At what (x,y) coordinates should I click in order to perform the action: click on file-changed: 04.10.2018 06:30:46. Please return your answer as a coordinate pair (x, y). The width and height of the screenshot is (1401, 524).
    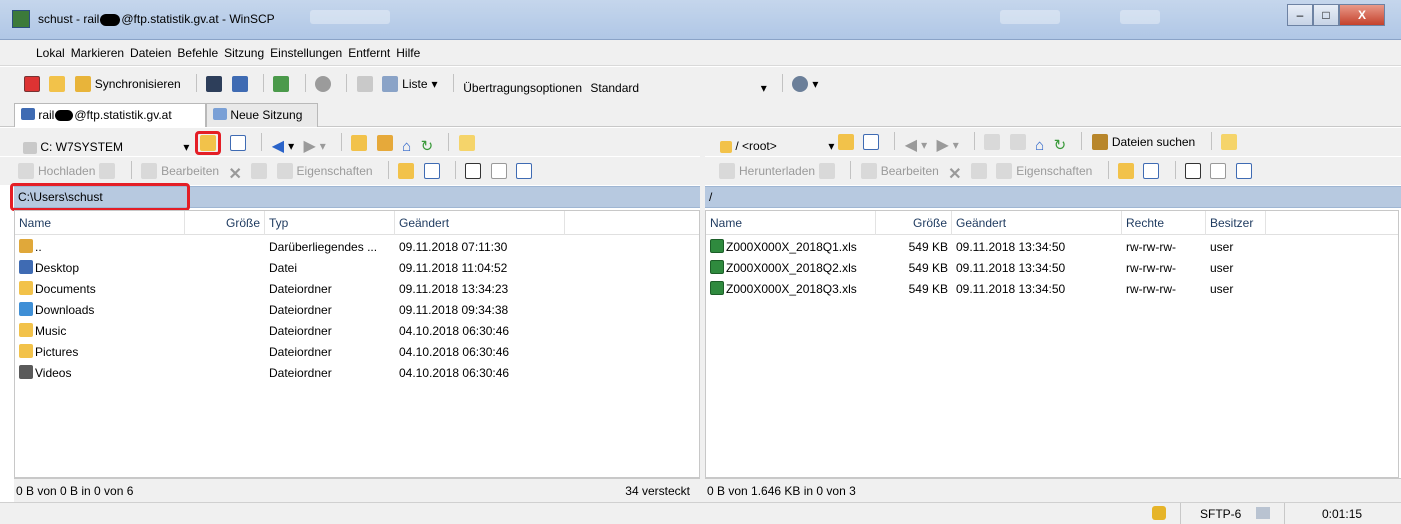
    Looking at the image, I should click on (454, 373).